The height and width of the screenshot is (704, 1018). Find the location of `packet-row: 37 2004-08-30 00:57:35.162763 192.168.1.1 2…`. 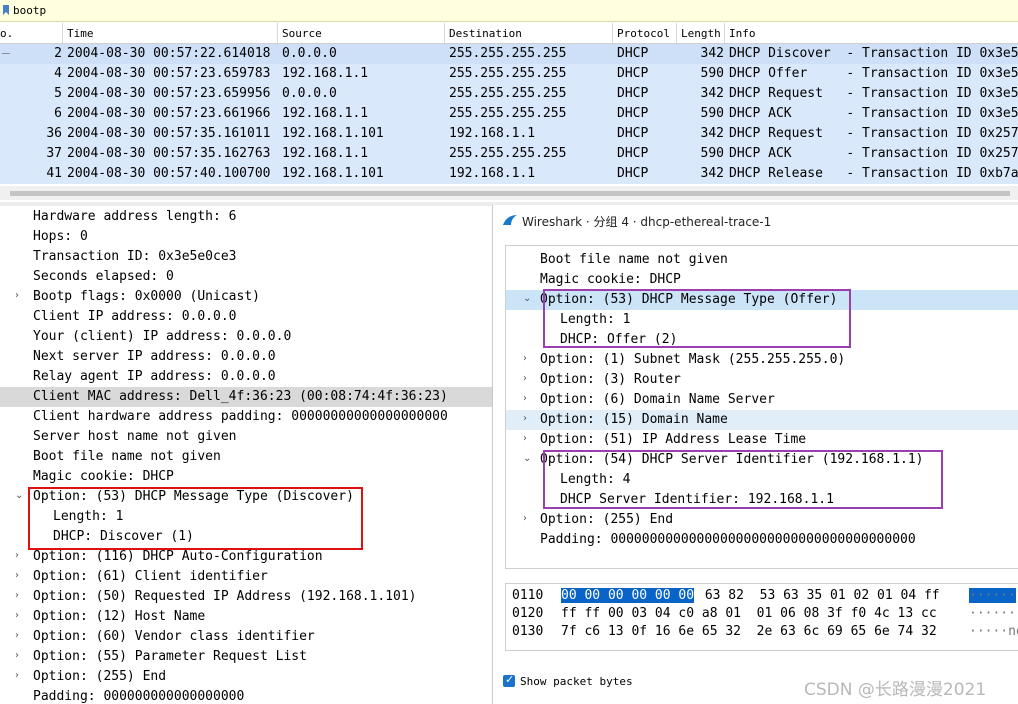

packet-row: 37 2004-08-30 00:57:35.162763 192.168.1.1 2… is located at coordinates (509, 154).